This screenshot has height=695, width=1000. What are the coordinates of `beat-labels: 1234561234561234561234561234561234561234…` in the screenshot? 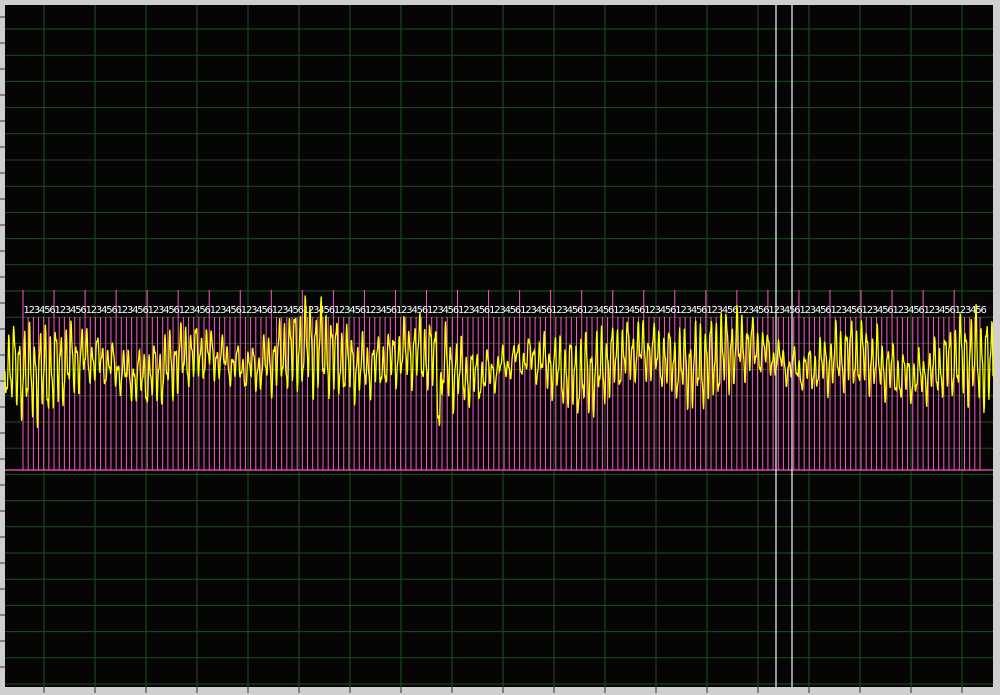 It's located at (505, 310).